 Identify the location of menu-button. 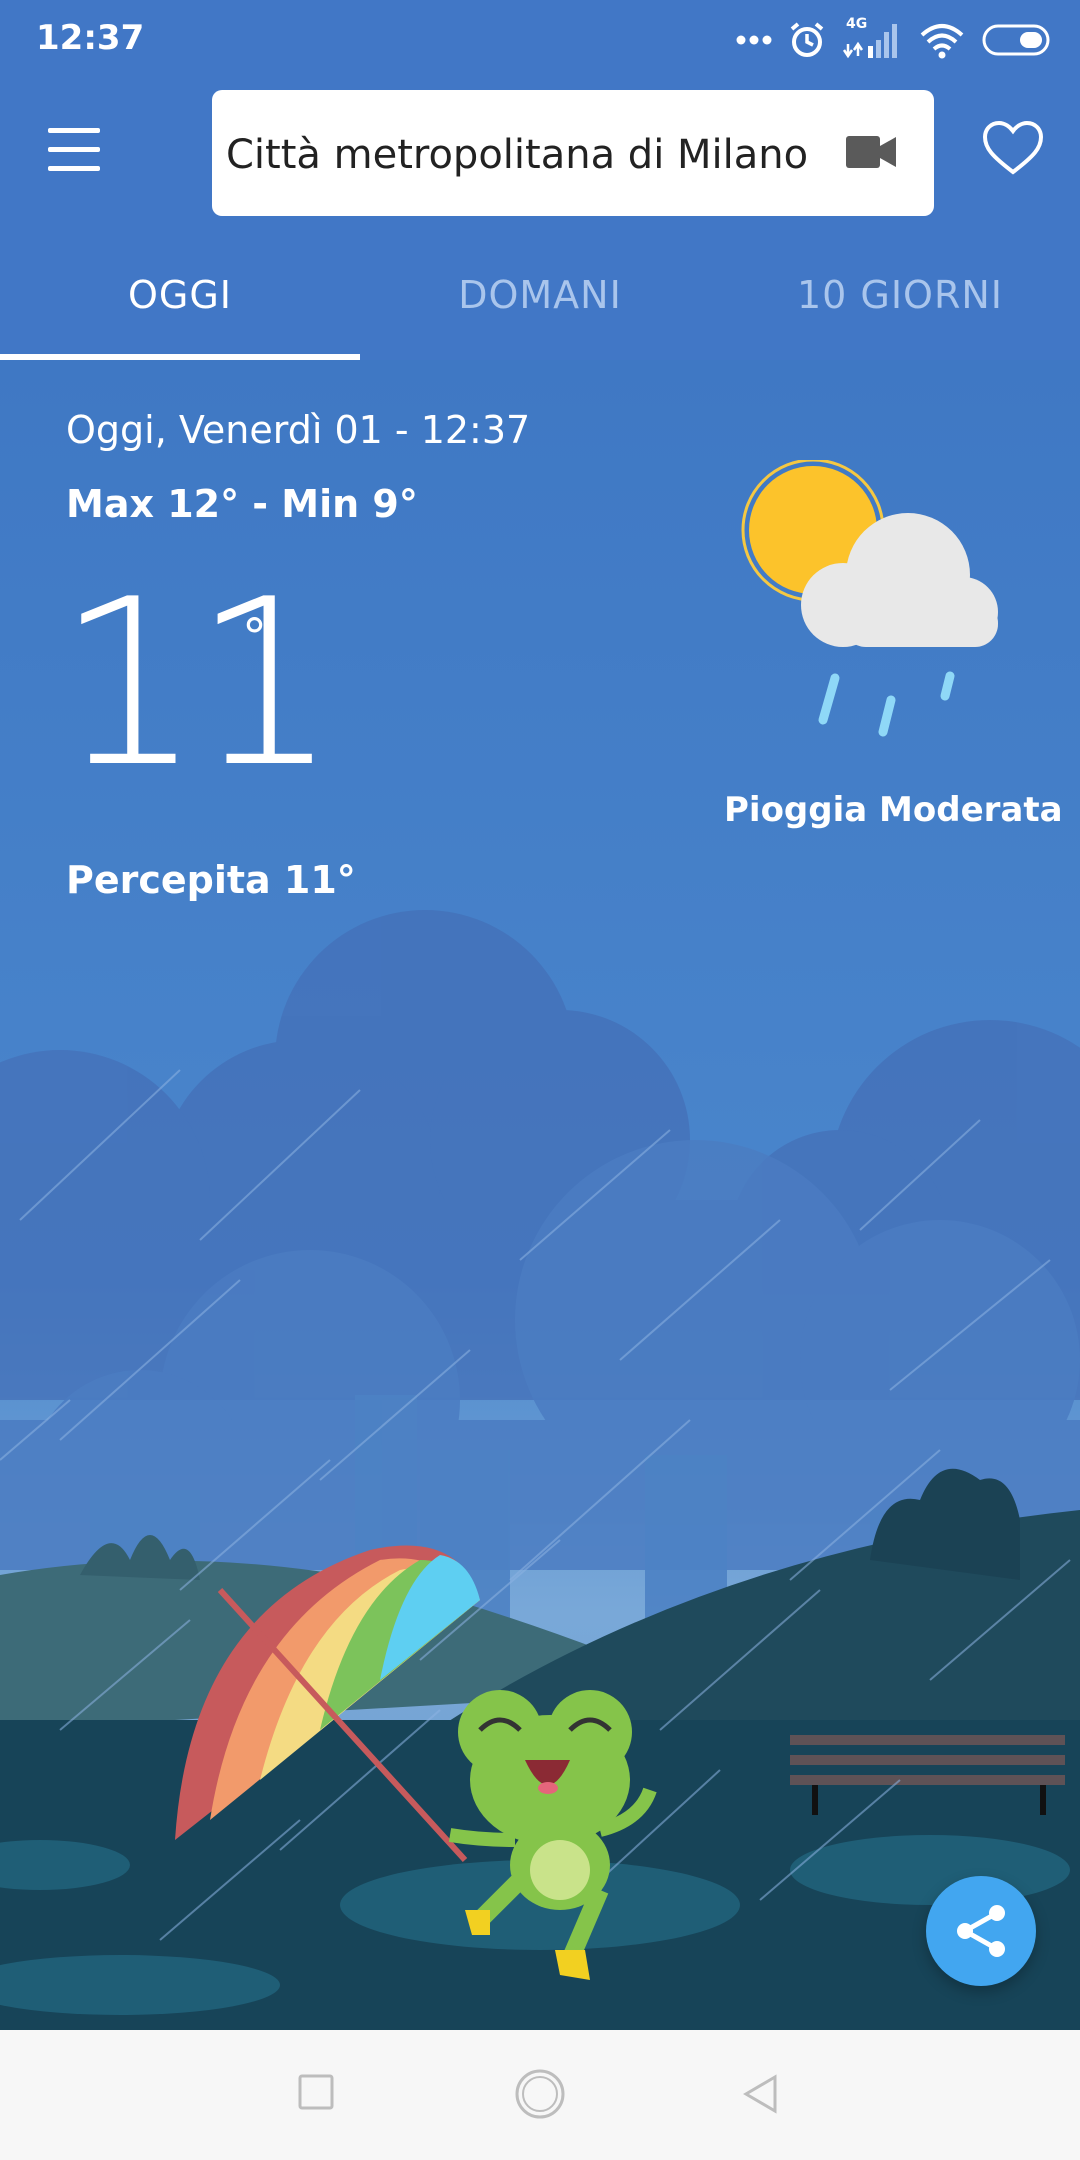
(77, 152).